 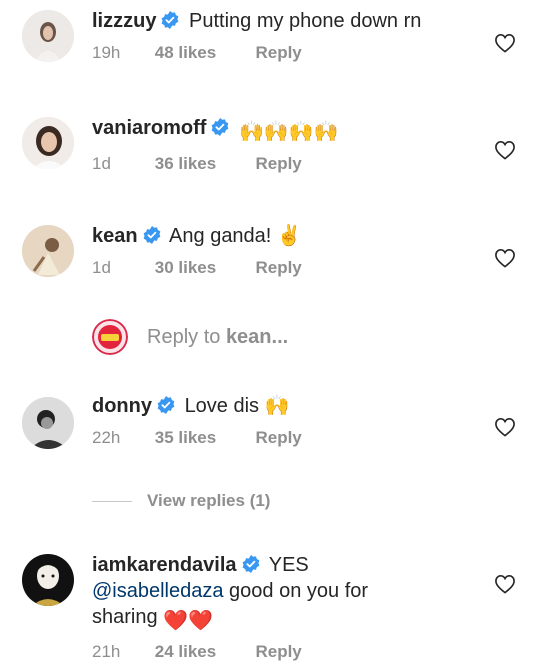 What do you see at coordinates (112, 501) in the screenshot?
I see `view-replies-divider` at bounding box center [112, 501].